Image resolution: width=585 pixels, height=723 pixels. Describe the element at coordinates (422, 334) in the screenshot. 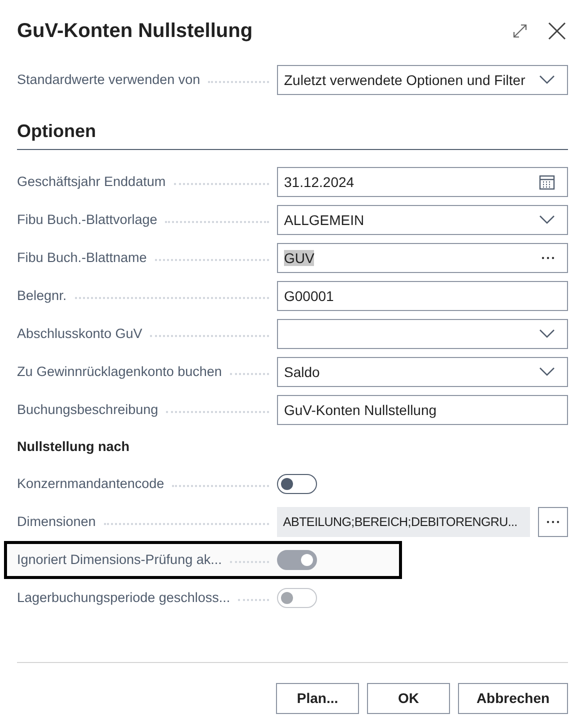

I see `dropdown-field` at that location.